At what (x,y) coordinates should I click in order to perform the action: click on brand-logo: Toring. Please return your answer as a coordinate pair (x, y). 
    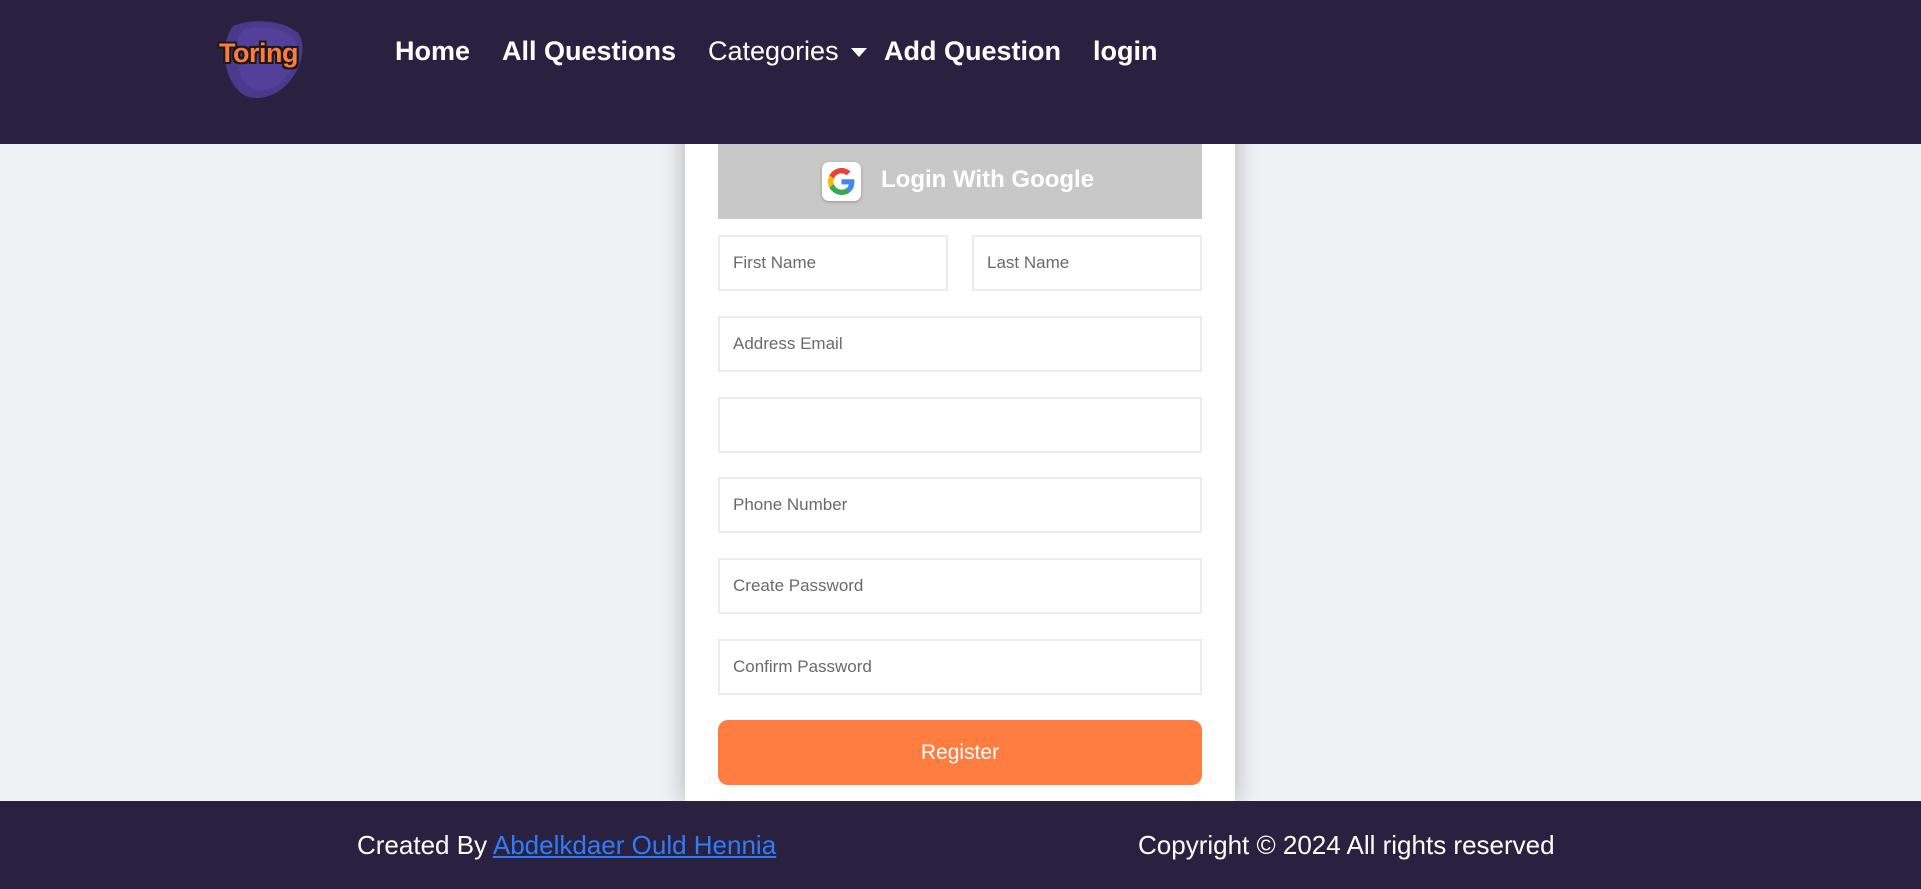
    Looking at the image, I should click on (260, 59).